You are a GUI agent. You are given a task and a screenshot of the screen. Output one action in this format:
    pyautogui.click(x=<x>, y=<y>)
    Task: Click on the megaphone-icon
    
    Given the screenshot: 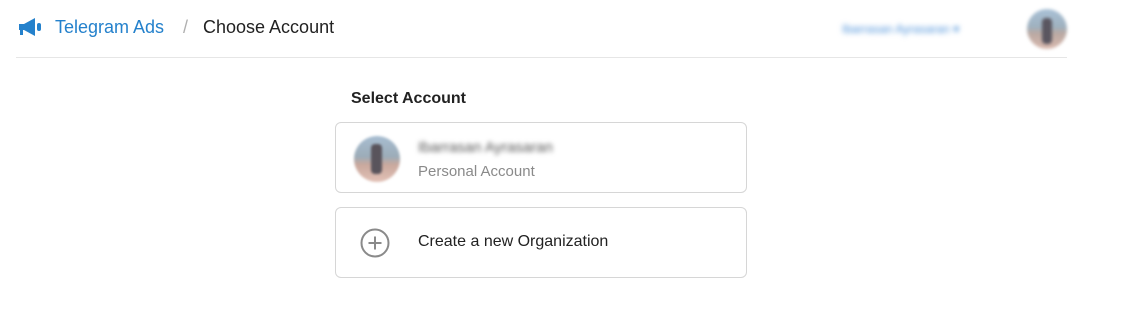 What is the action you would take?
    pyautogui.click(x=30, y=27)
    